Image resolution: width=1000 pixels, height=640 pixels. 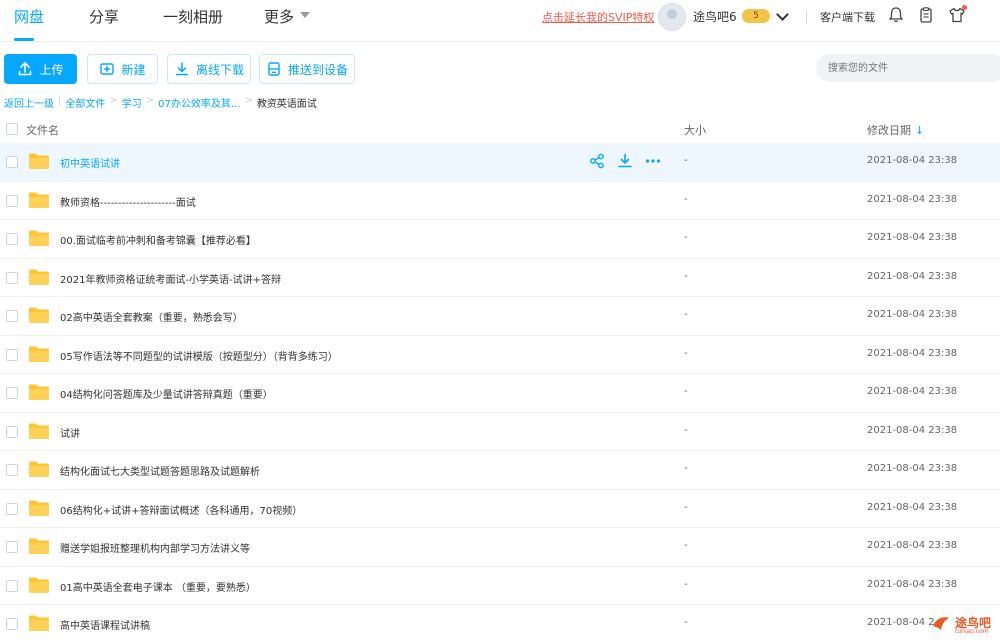 I want to click on file-name: 高中英语课程试讲稿, so click(x=105, y=624).